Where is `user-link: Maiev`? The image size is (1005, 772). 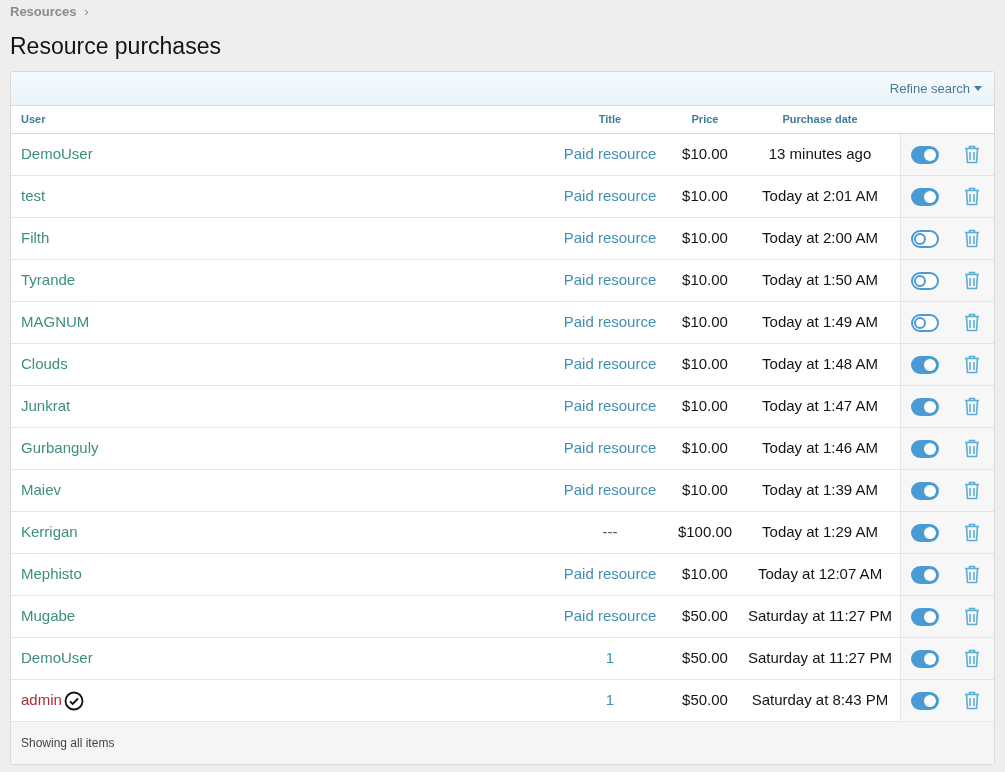
user-link: Maiev is located at coordinates (41, 490).